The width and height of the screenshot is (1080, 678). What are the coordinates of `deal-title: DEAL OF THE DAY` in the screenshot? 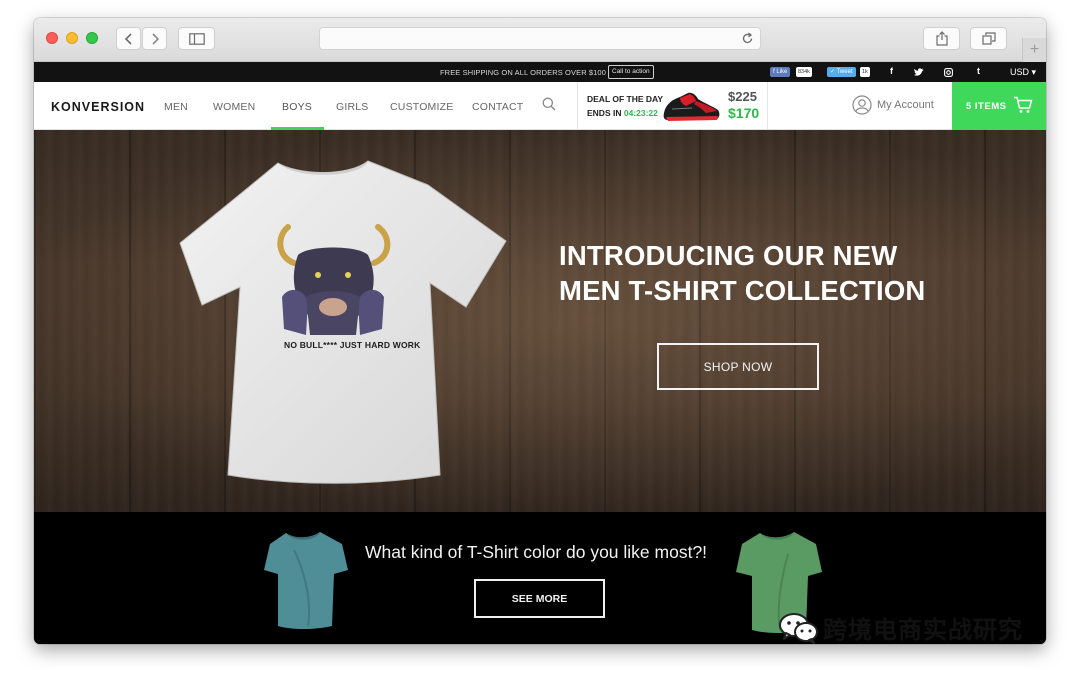 It's located at (625, 99).